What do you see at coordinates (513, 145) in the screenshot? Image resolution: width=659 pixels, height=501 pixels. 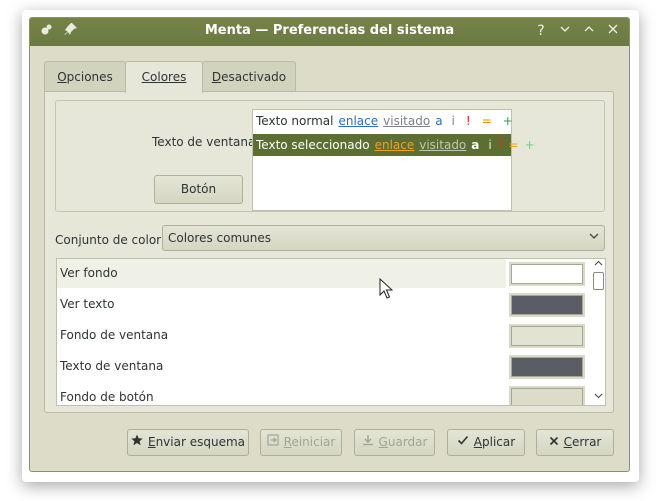 I see `selected-neutral-text: =` at bounding box center [513, 145].